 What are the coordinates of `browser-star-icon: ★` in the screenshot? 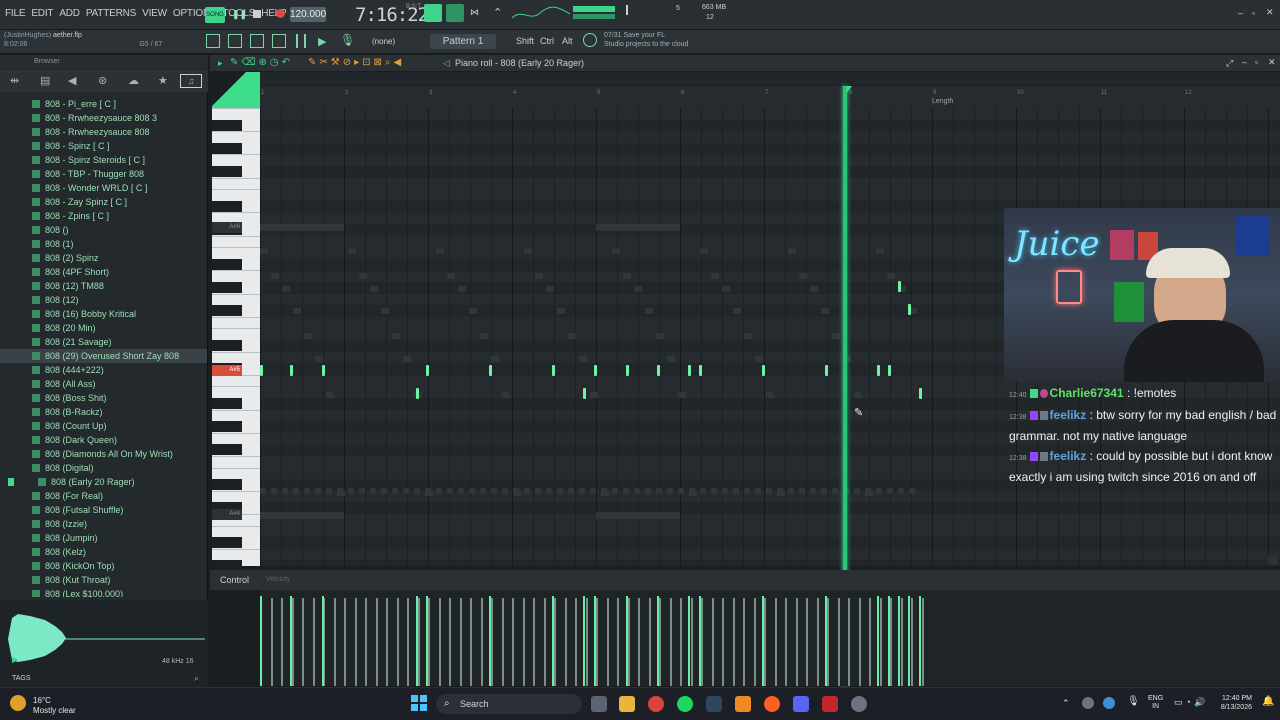 It's located at (163, 80).